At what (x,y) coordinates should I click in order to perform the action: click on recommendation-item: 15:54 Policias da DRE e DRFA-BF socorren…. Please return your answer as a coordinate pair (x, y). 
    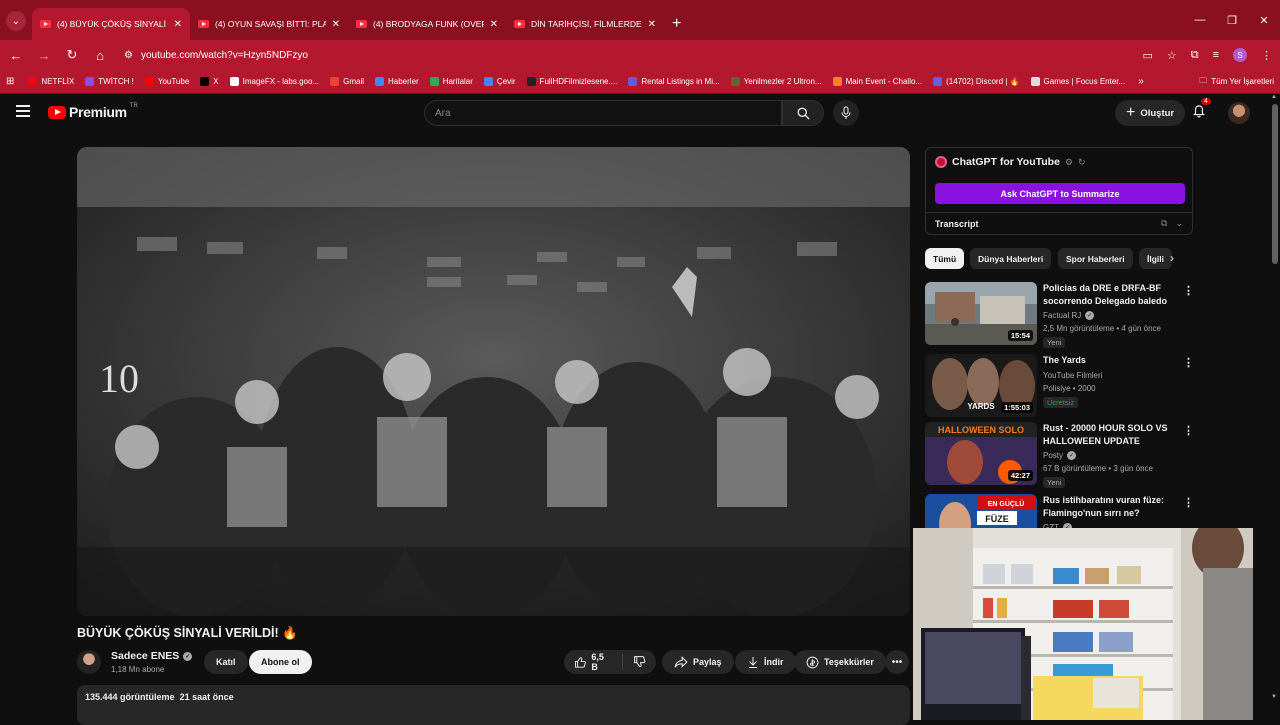
    Looking at the image, I should click on (1059, 315).